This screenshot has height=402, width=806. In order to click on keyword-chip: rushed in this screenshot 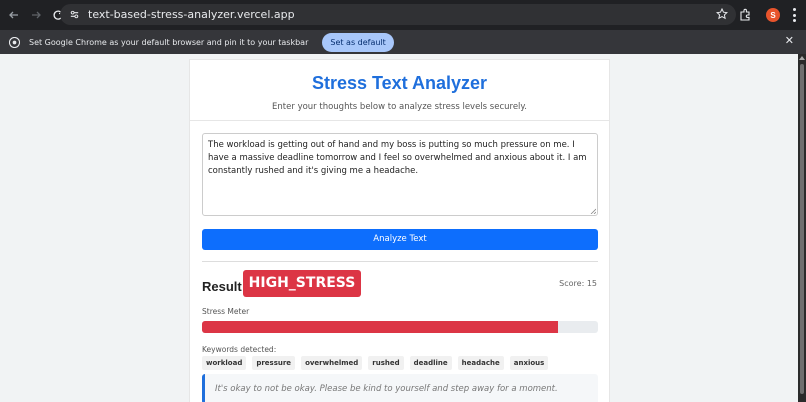, I will do `click(386, 363)`.